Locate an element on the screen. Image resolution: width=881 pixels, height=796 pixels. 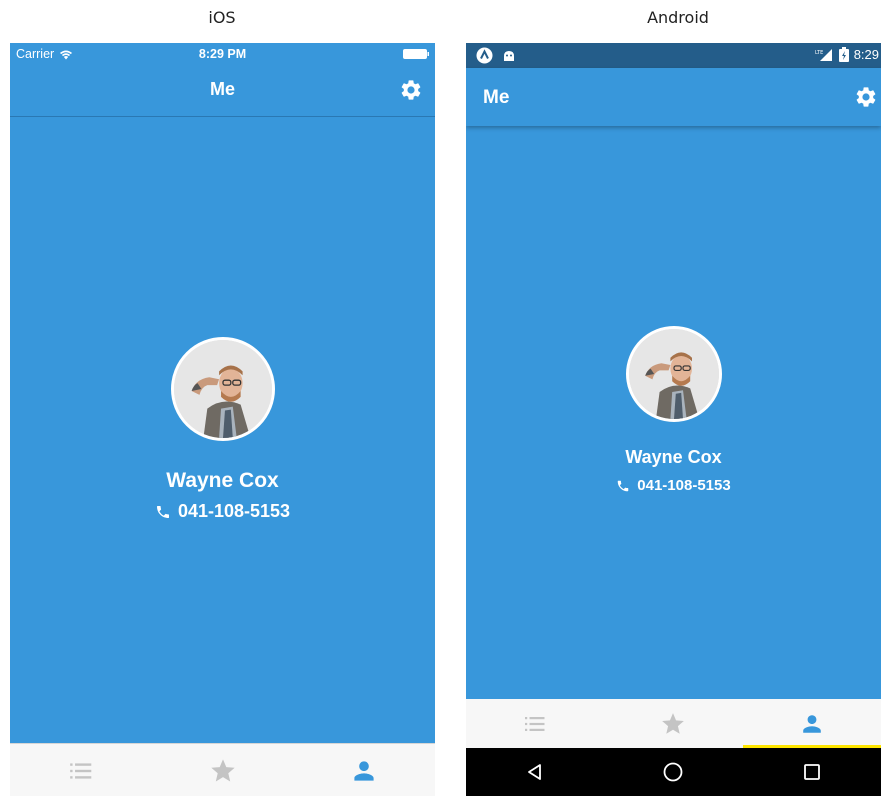
status-right-icons: LTE 8:29 is located at coordinates (846, 54).